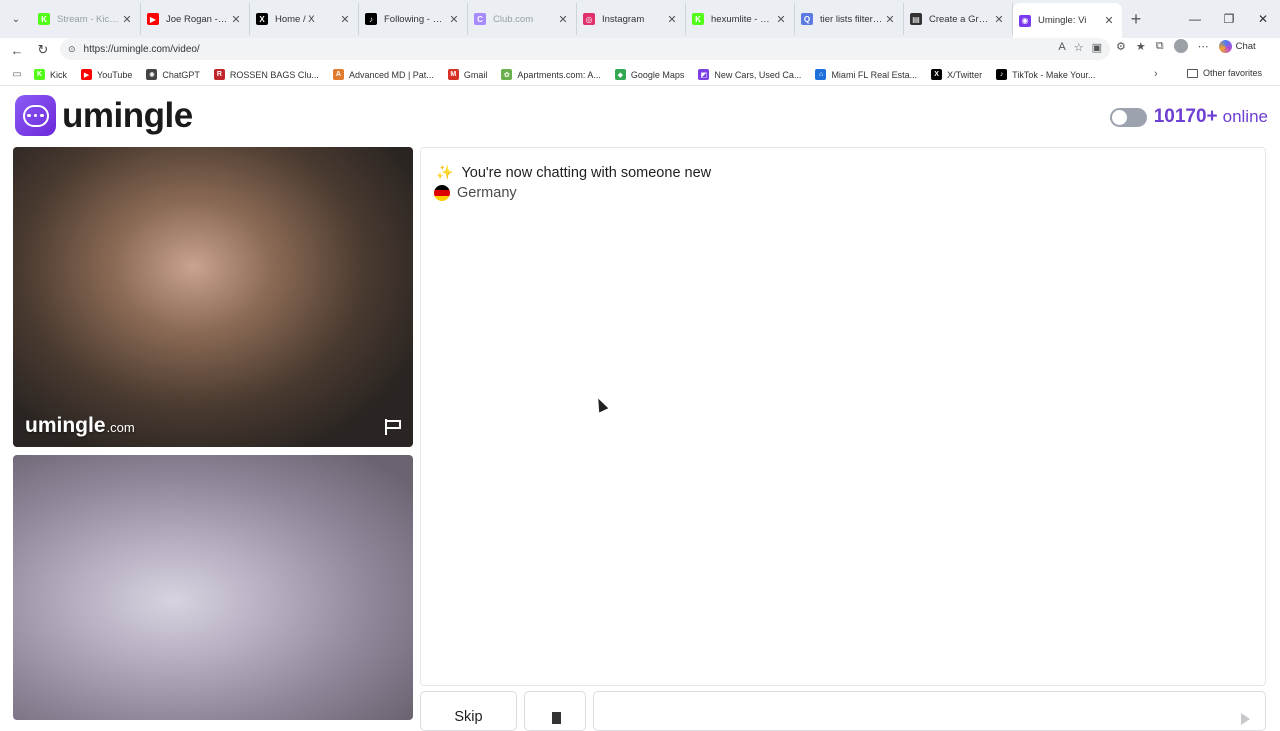 This screenshot has height=731, width=1280. What do you see at coordinates (556, 718) in the screenshot?
I see `stop-icon` at bounding box center [556, 718].